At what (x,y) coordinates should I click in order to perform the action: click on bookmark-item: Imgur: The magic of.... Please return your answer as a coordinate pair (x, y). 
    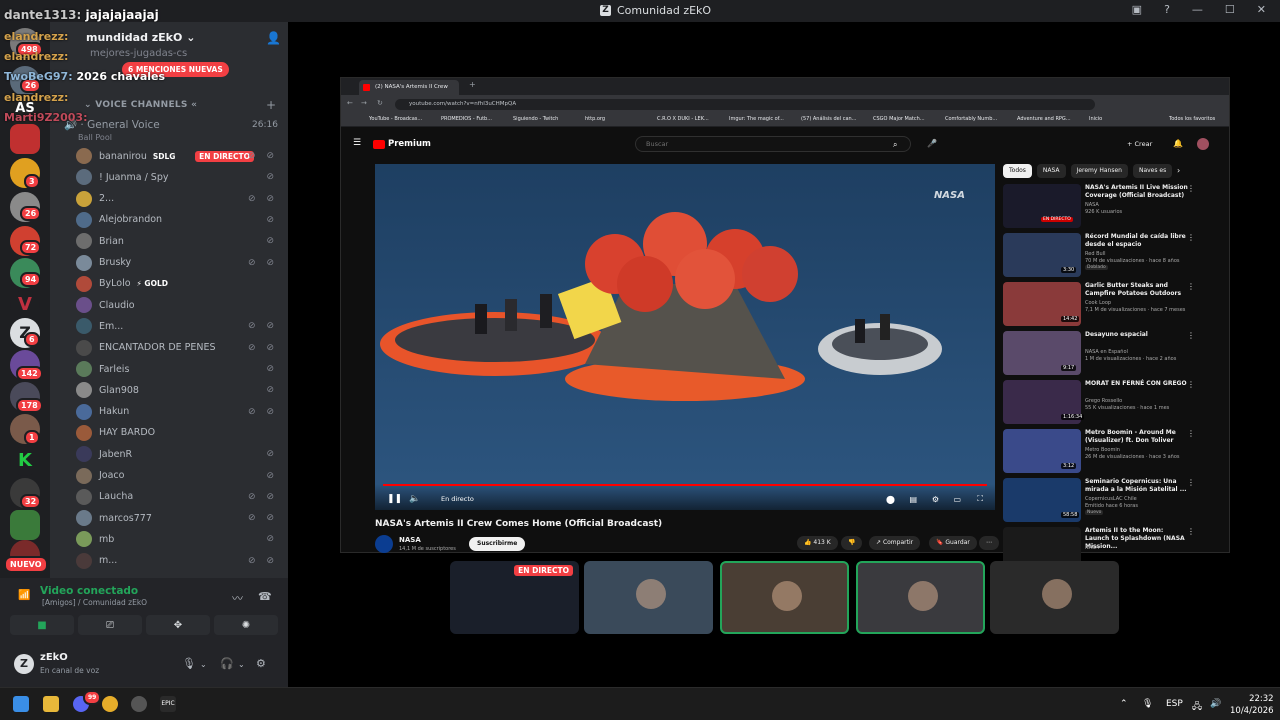
    Looking at the image, I should click on (756, 119).